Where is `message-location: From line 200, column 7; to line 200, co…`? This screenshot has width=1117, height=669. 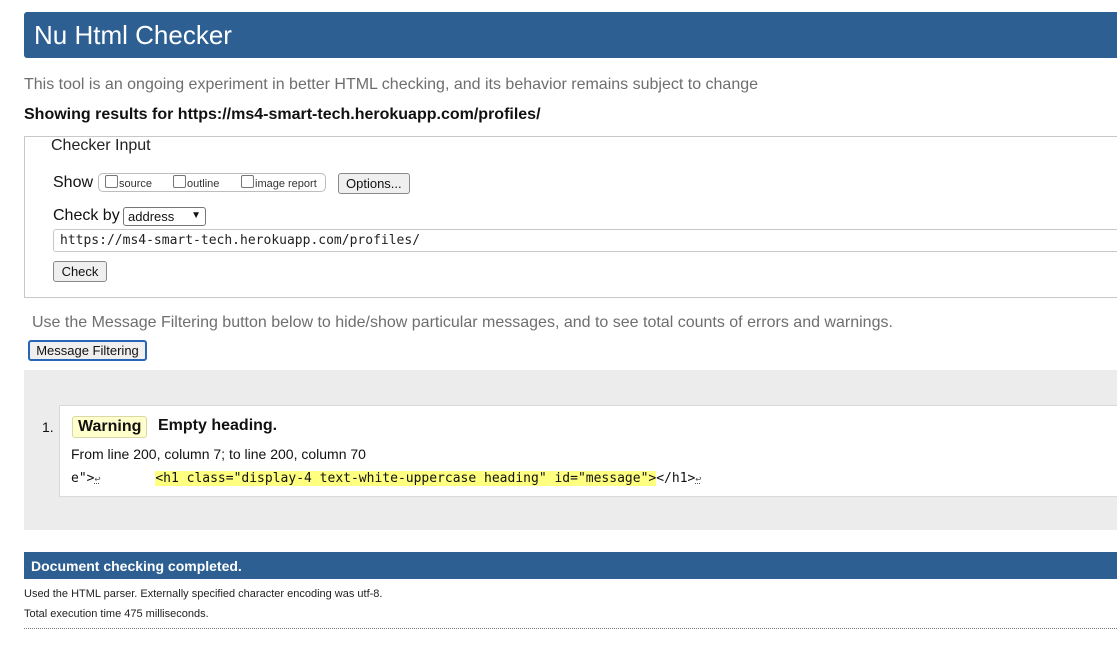
message-location: From line 200, column 7; to line 200, co… is located at coordinates (218, 454).